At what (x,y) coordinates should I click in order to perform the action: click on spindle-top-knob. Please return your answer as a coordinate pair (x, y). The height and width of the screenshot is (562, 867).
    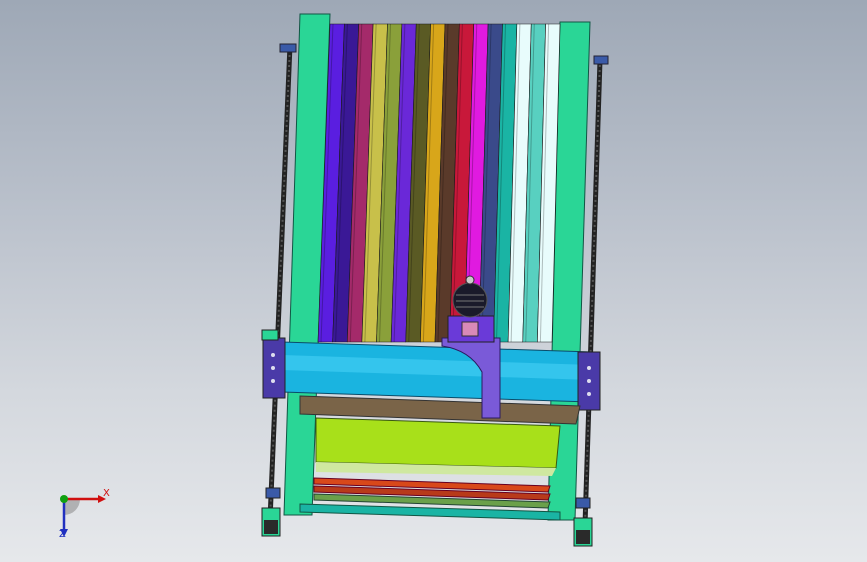
    Looking at the image, I should click on (470, 280).